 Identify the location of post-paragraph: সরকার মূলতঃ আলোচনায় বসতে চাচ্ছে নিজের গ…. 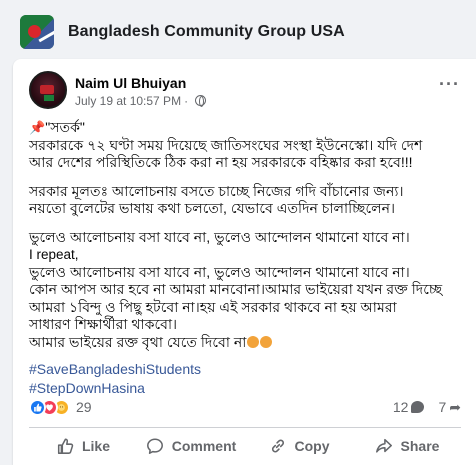
(216, 199).